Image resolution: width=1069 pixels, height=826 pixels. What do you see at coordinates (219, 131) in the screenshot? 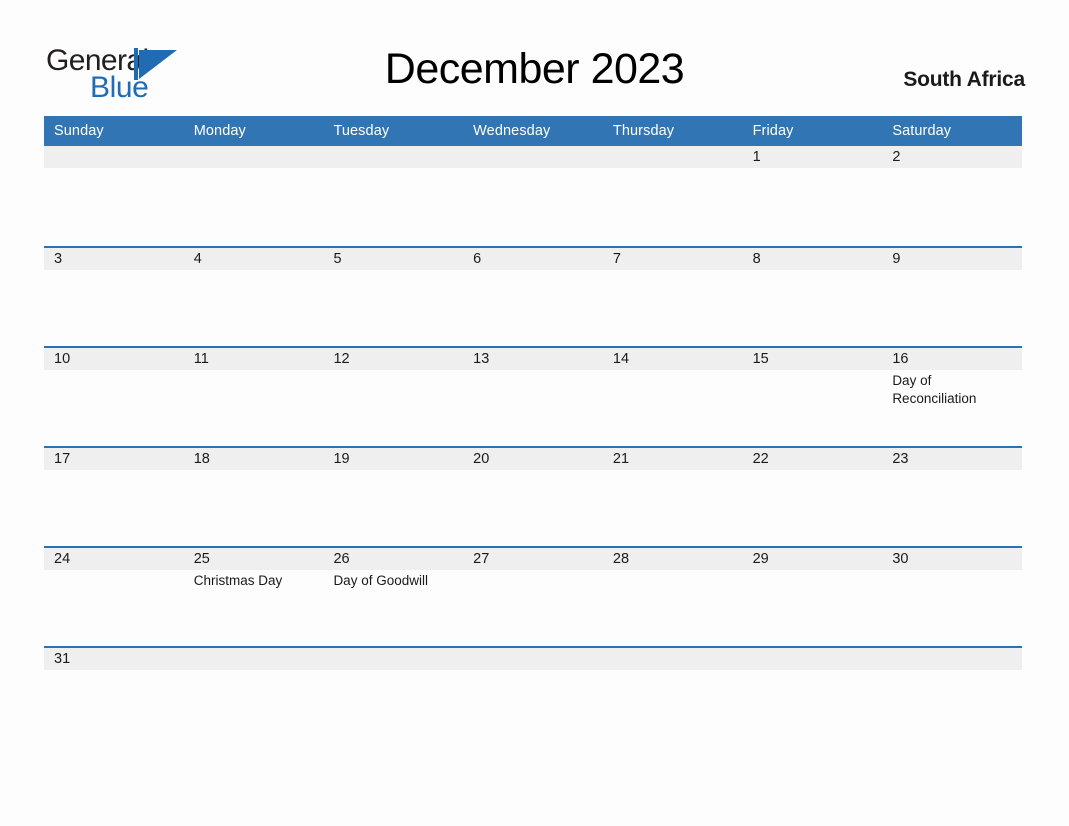
I see `weekday-header-monday: Monday` at bounding box center [219, 131].